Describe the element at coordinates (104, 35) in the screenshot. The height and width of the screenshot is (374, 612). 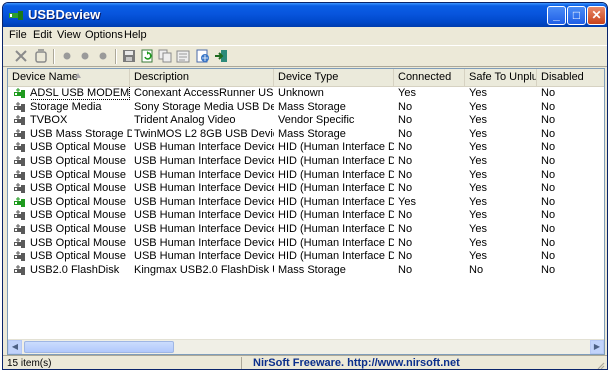
I see `menu-options: Options` at that location.